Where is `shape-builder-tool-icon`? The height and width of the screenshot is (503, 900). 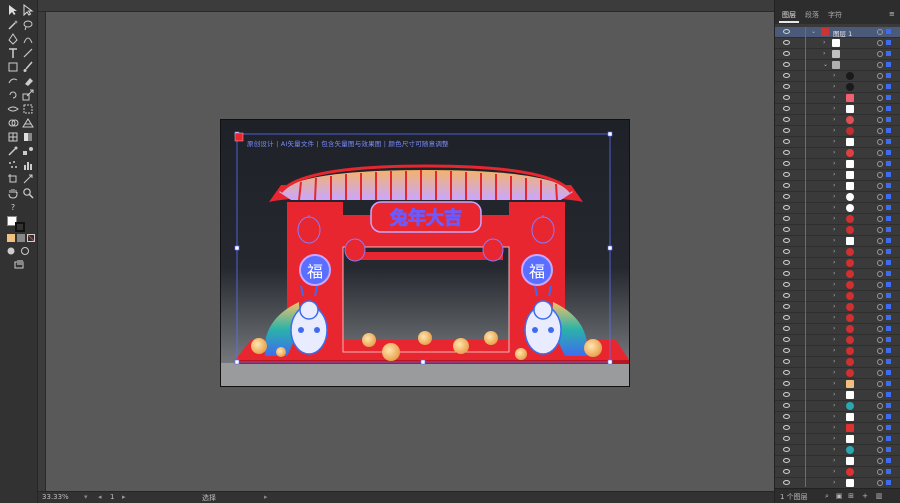 shape-builder-tool-icon is located at coordinates (13, 123).